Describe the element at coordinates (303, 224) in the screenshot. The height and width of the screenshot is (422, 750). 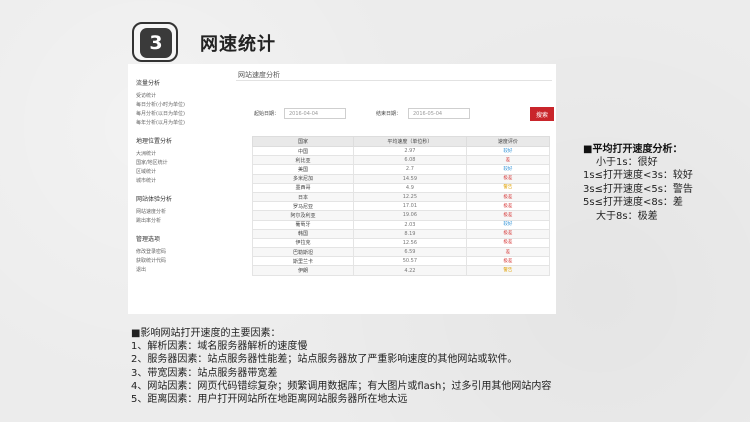
I see `country-cell: 葡萄牙` at that location.